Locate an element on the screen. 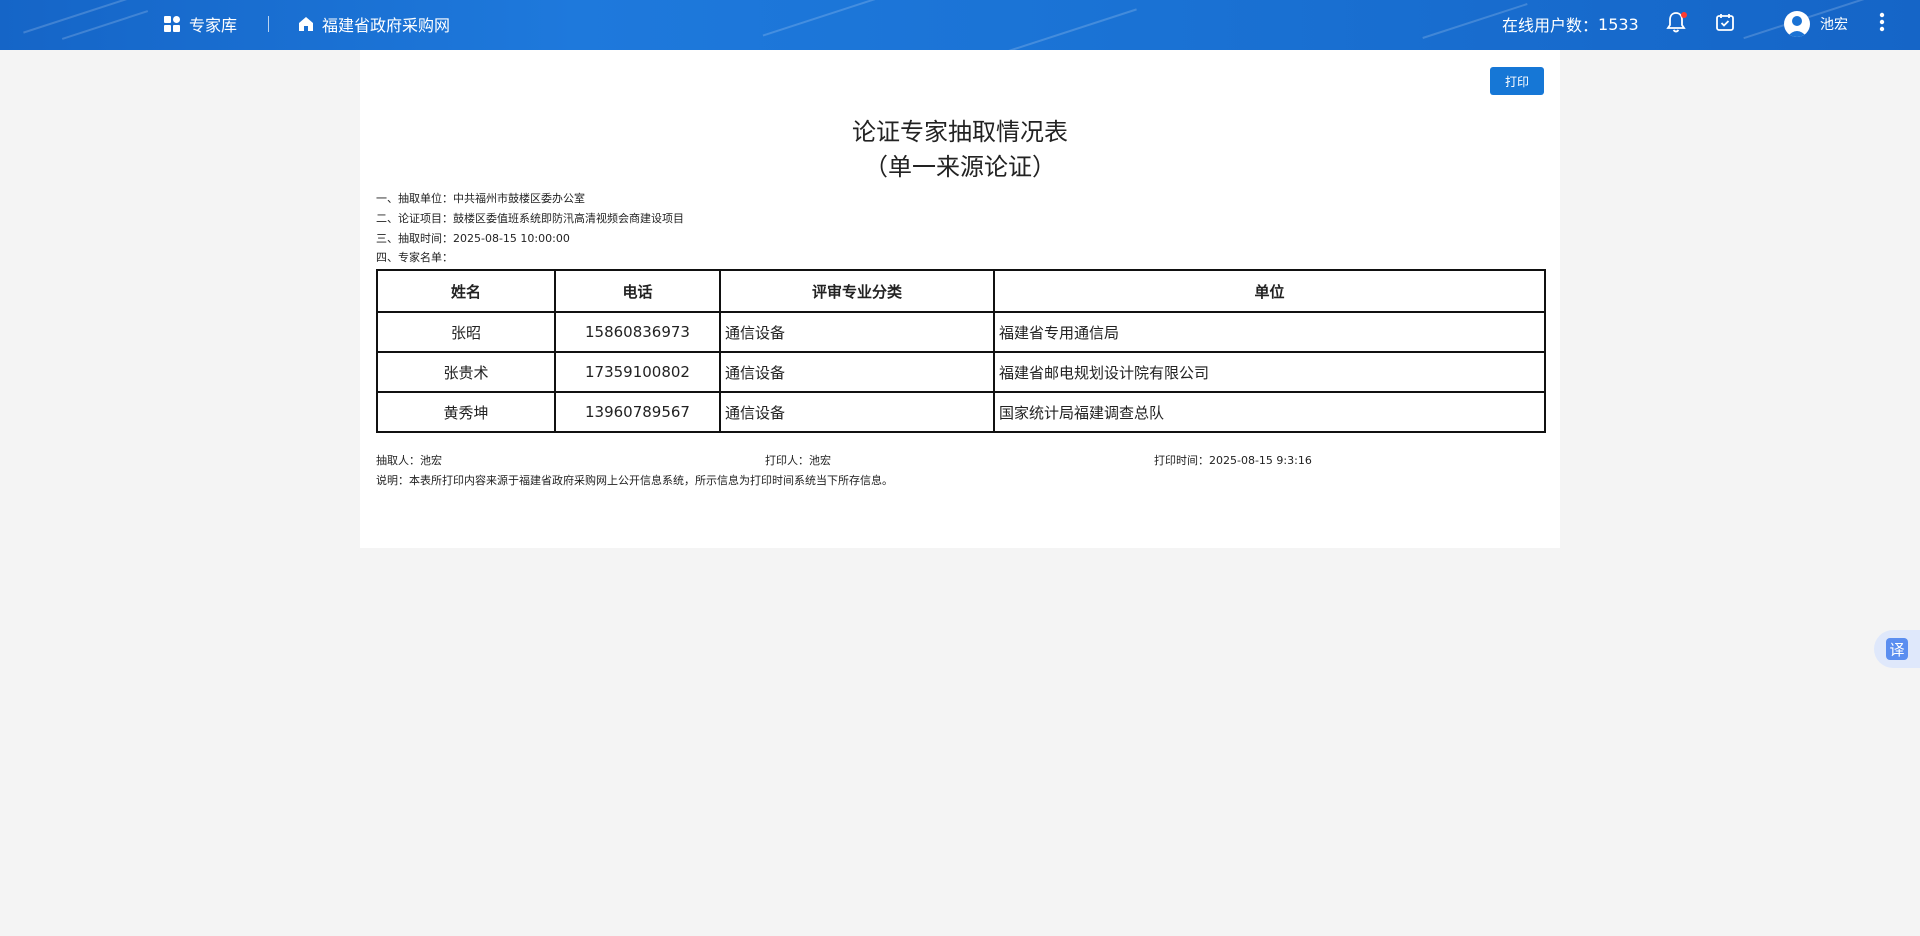 The image size is (1920, 936). translate-button: 译 is located at coordinates (1897, 649).